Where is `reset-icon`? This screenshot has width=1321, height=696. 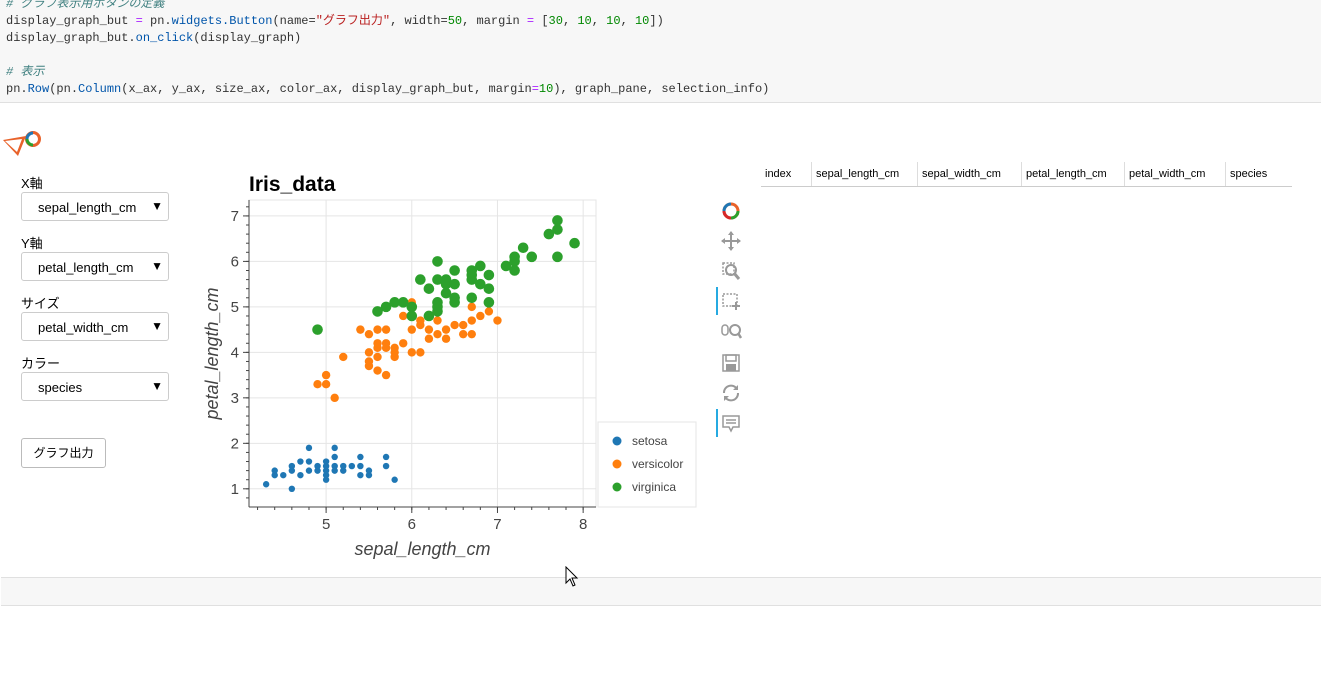
reset-icon is located at coordinates (731, 393).